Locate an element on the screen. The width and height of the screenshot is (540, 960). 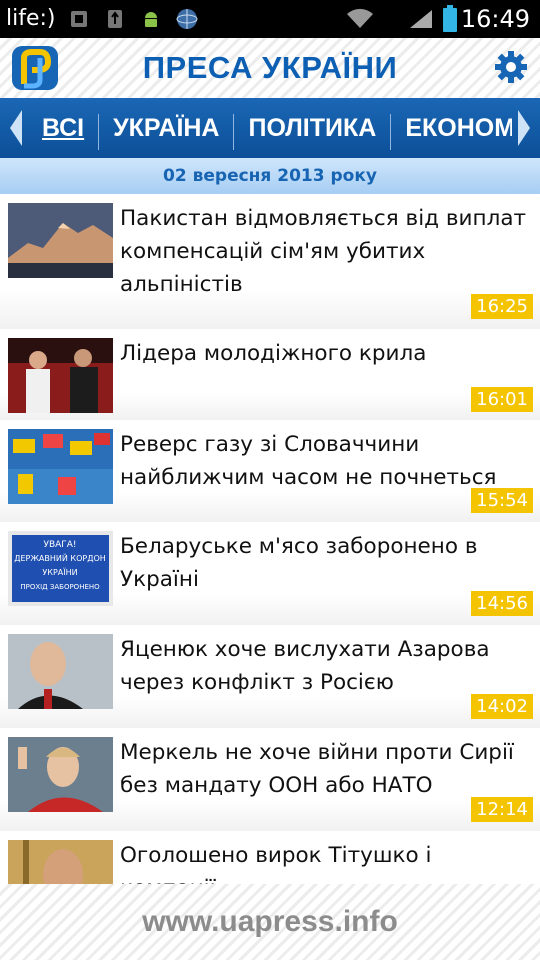
tab-ukraine: УКРАЇНА is located at coordinates (166, 128).